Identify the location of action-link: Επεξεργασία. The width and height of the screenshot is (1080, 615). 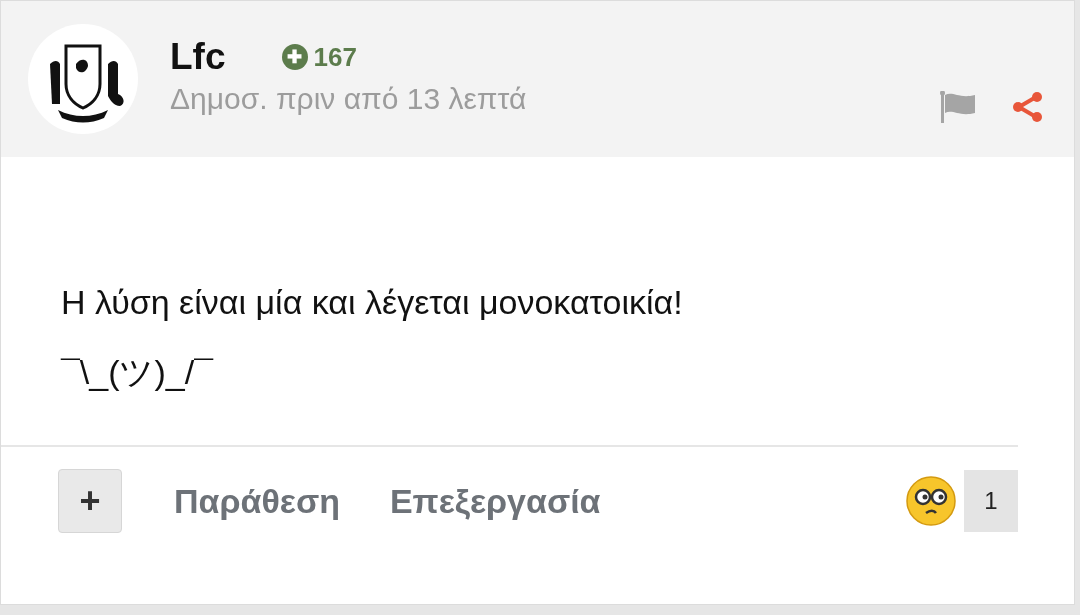
(495, 501).